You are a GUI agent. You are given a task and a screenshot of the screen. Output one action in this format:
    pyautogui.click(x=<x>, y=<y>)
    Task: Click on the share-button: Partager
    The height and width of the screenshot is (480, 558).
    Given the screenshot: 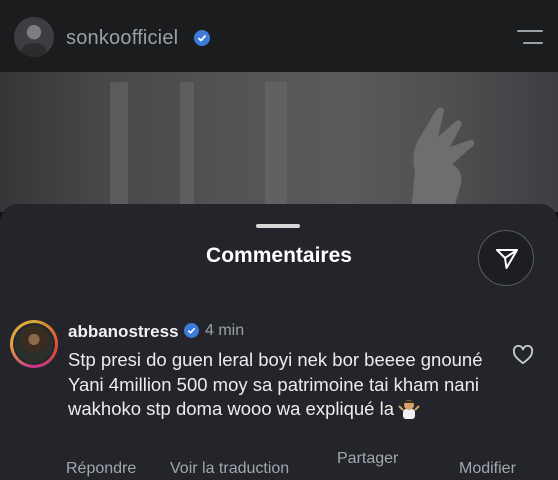 What is the action you would take?
    pyautogui.click(x=367, y=459)
    